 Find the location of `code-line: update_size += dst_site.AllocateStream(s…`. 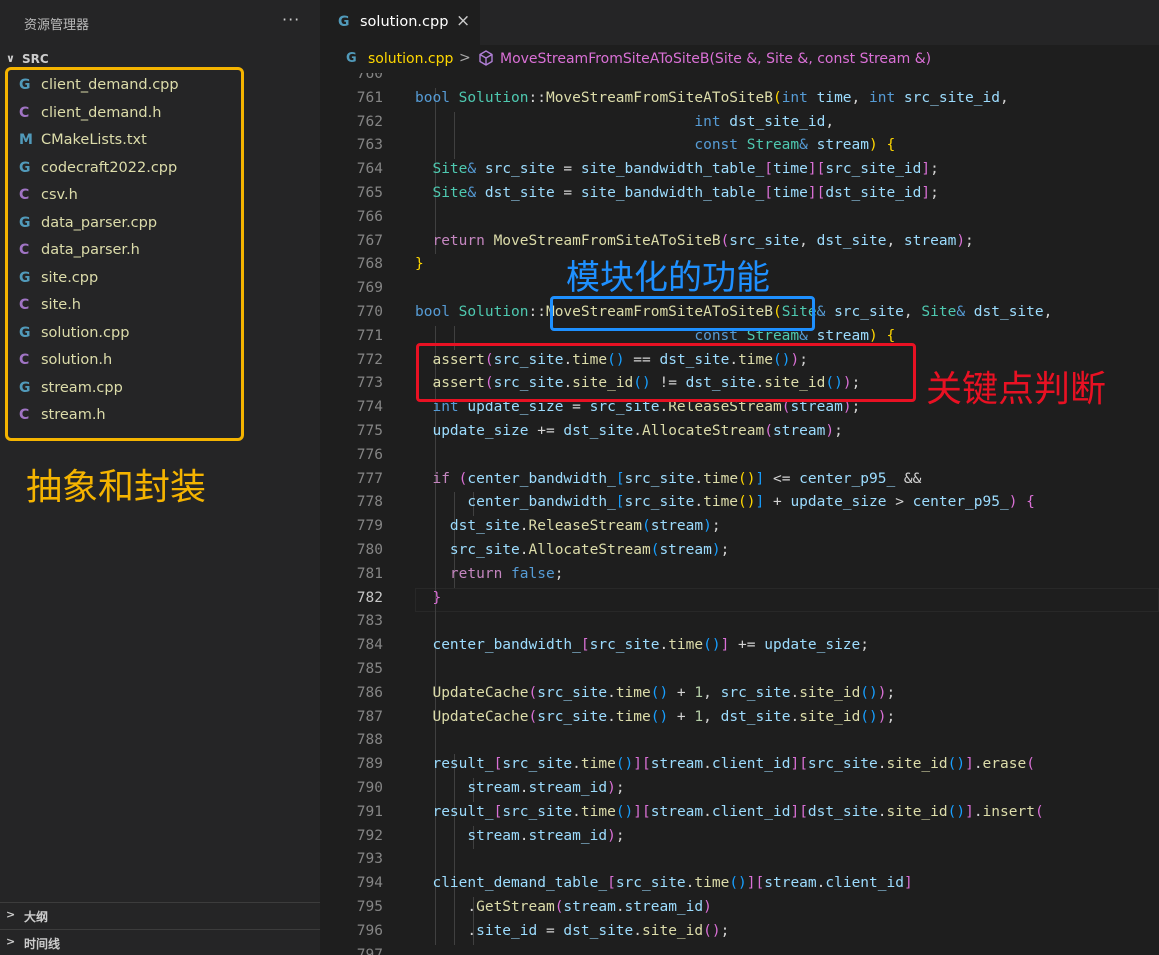

code-line: update_size += dst_site.AllocateStream(s… is located at coordinates (629, 431).